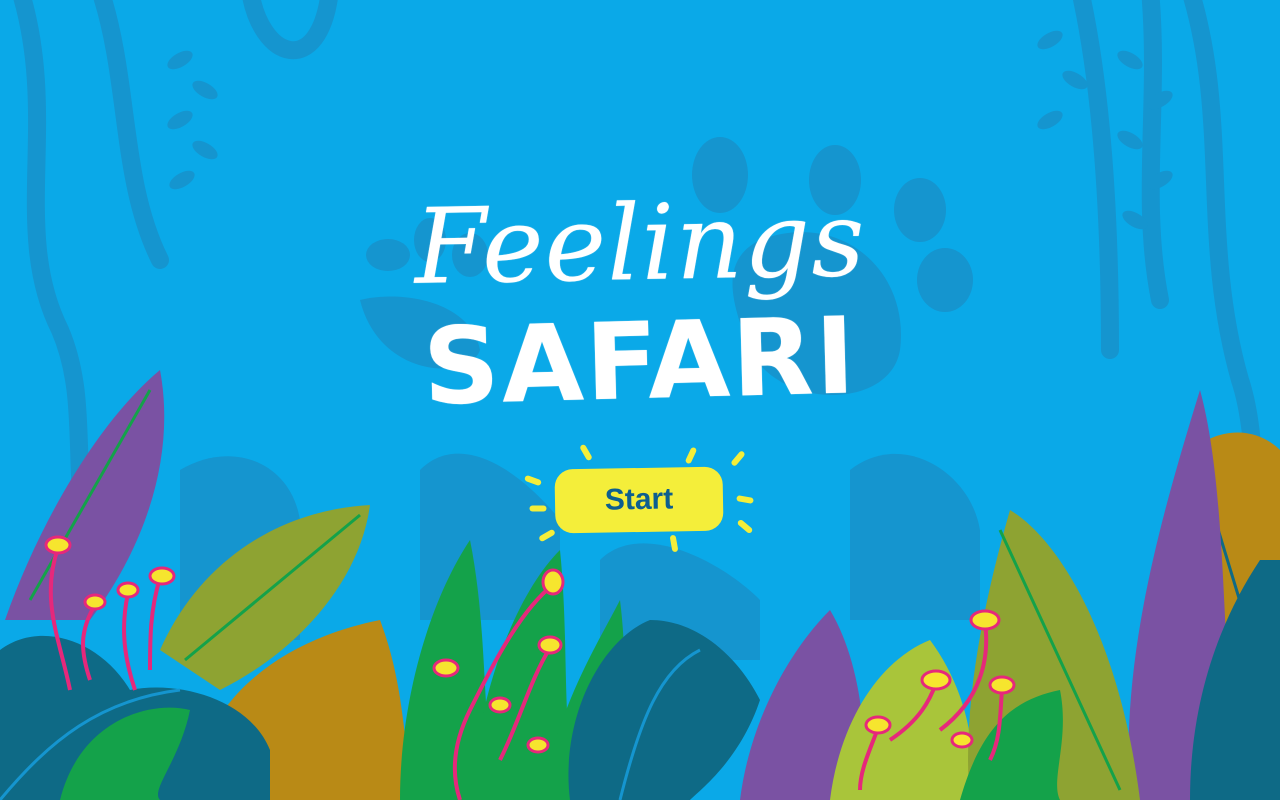 The width and height of the screenshot is (1280, 800). What do you see at coordinates (290, 30) in the screenshot?
I see `vine-icon` at bounding box center [290, 30].